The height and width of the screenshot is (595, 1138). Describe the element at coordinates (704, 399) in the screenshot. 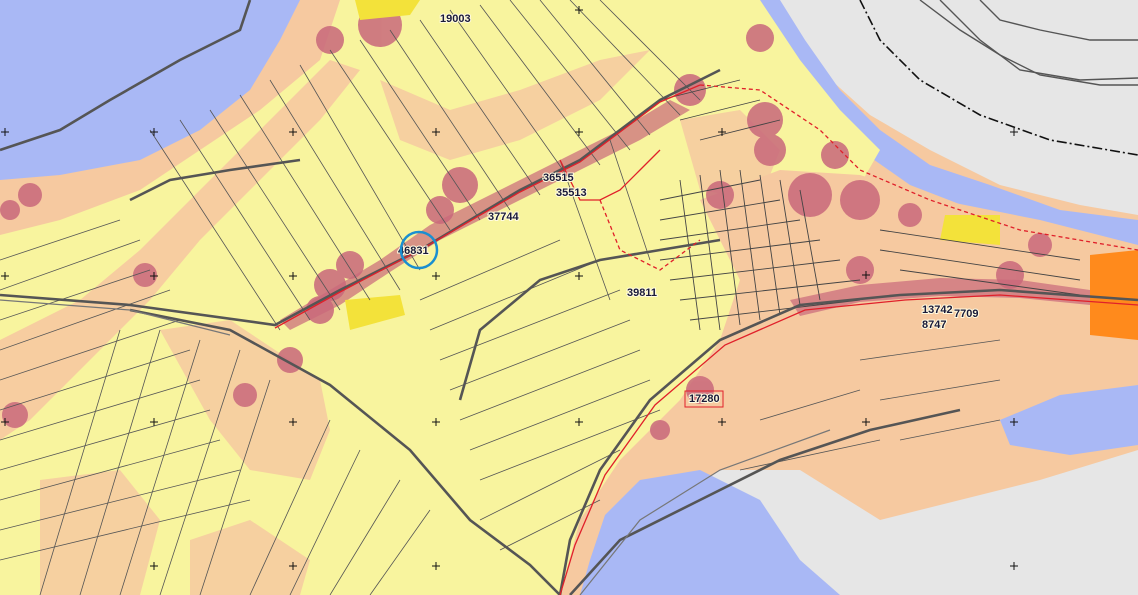

I see `parcel-label-17280: 17280` at that location.